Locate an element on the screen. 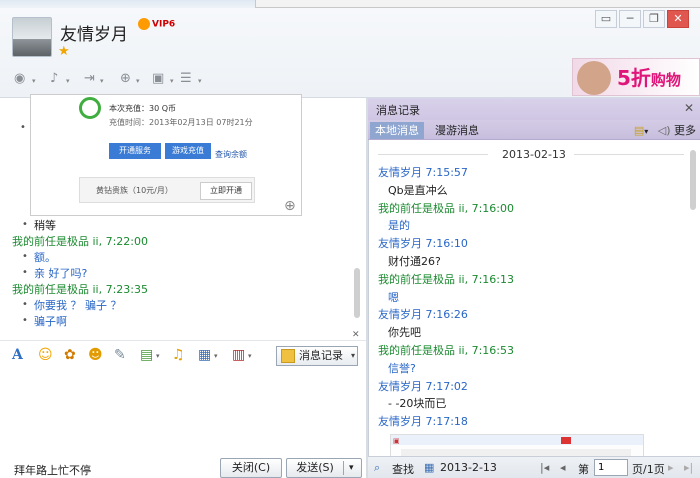  level-star-icon: ★ is located at coordinates (64, 51).